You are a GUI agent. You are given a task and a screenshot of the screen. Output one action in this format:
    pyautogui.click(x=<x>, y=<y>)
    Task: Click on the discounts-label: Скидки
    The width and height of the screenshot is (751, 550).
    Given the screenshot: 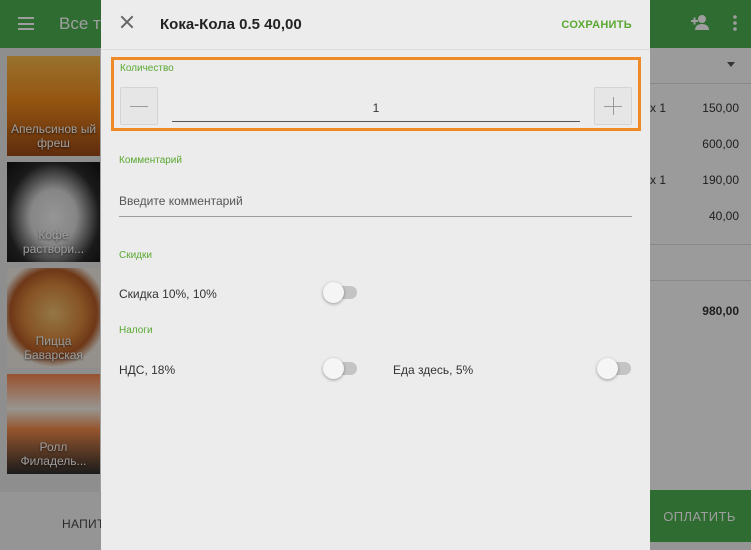 What is the action you would take?
    pyautogui.click(x=135, y=255)
    